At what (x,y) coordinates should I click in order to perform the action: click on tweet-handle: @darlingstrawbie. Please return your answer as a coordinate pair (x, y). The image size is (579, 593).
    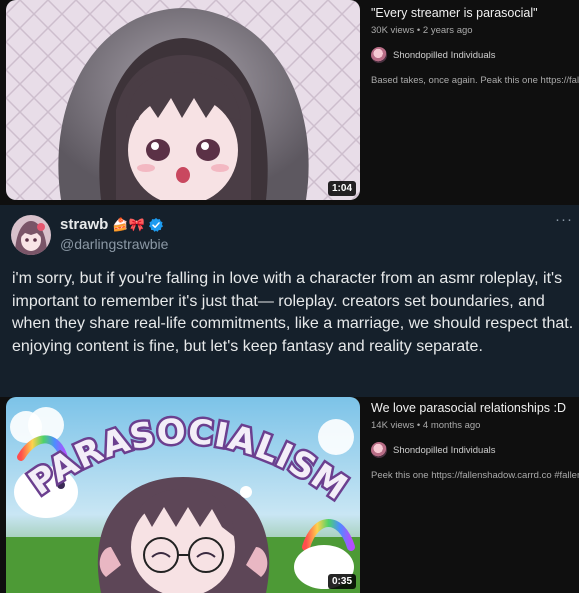
    Looking at the image, I should click on (114, 244).